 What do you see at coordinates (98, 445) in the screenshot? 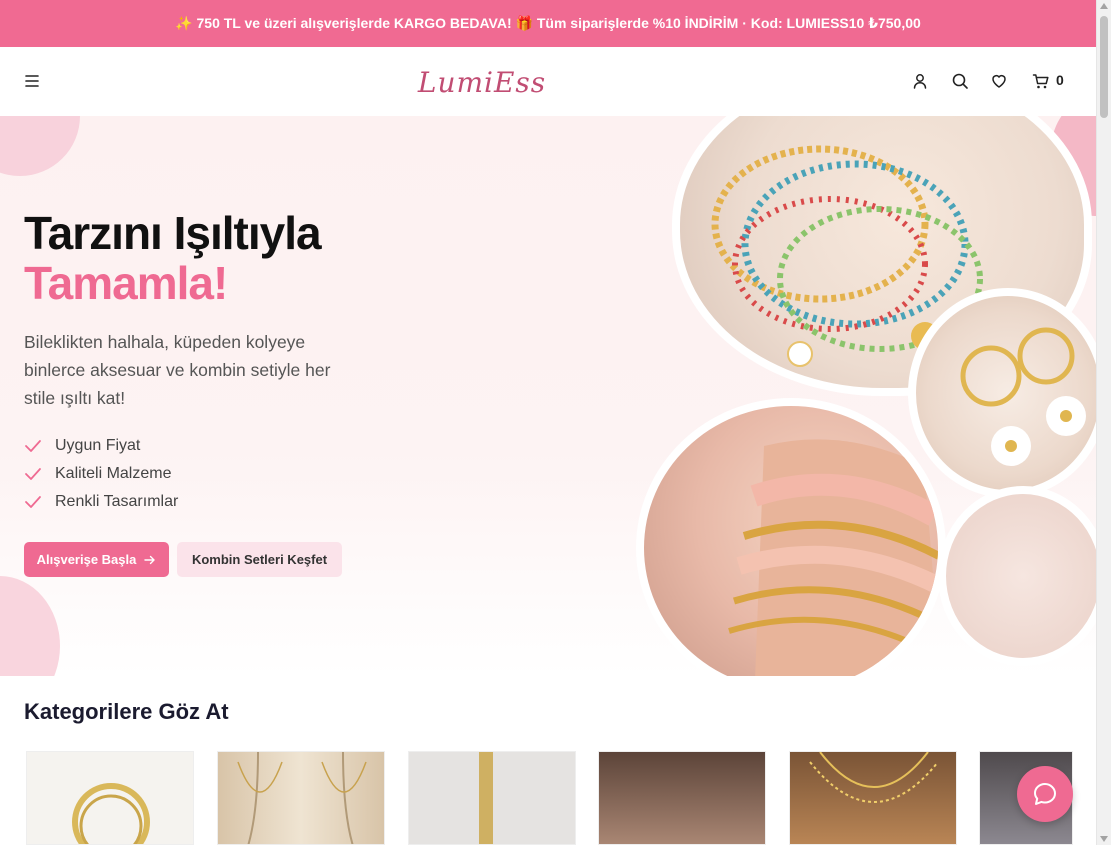
I see `feature-label: Uygun Fiyat` at bounding box center [98, 445].